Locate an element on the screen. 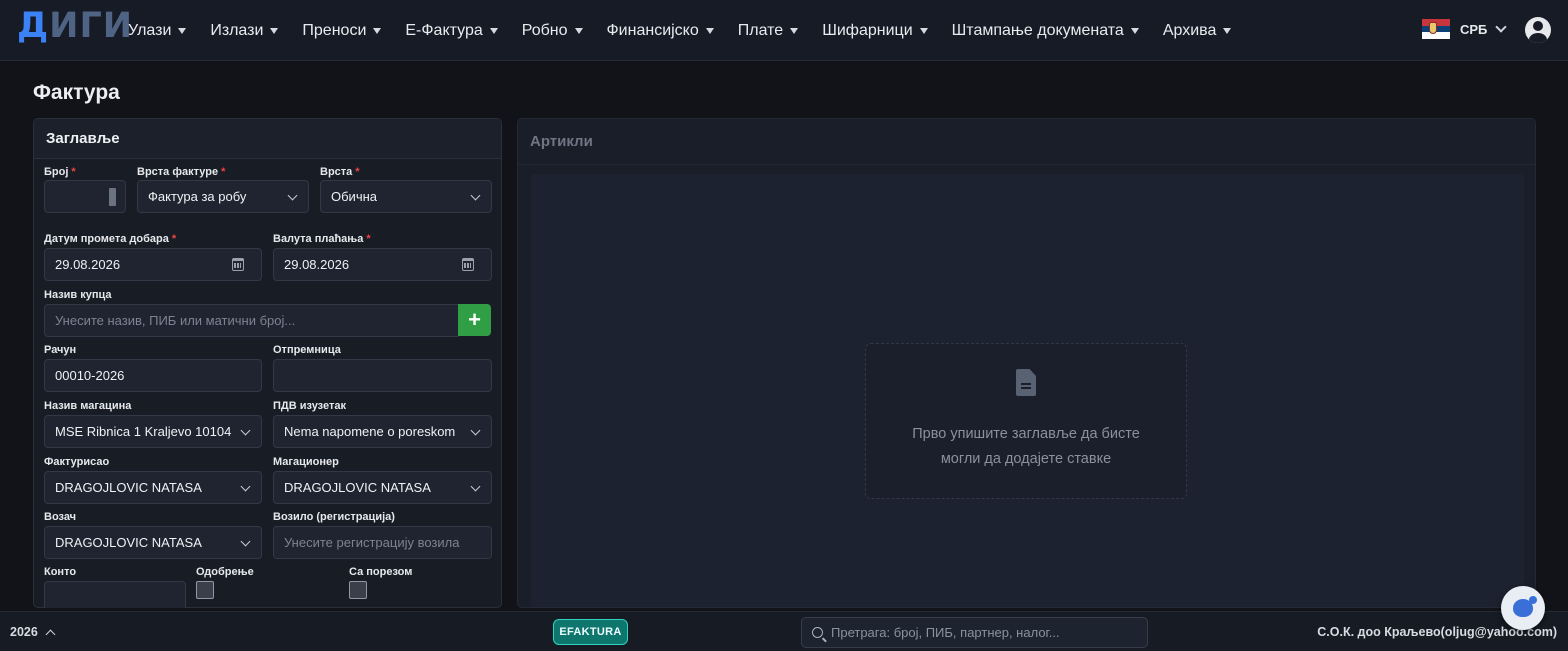 The width and height of the screenshot is (1568, 651). pdv-izuzetak-label: ПДВ изузетак is located at coordinates (309, 406).